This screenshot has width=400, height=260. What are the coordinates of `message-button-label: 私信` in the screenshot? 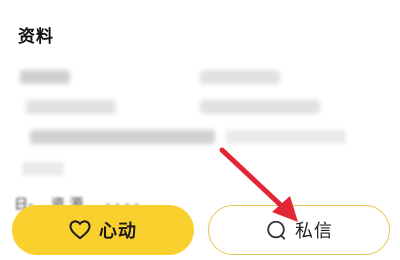 It's located at (314, 231).